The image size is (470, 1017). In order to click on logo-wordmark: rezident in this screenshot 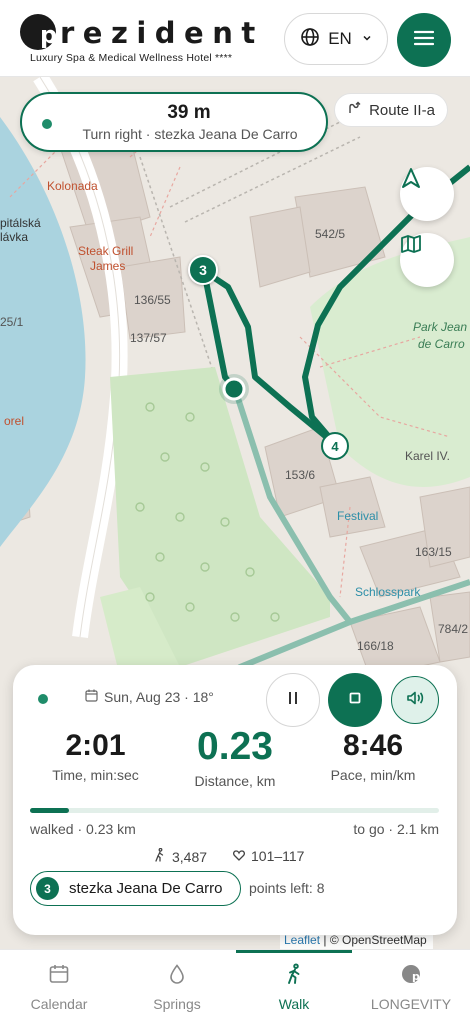, I will do `click(162, 33)`.